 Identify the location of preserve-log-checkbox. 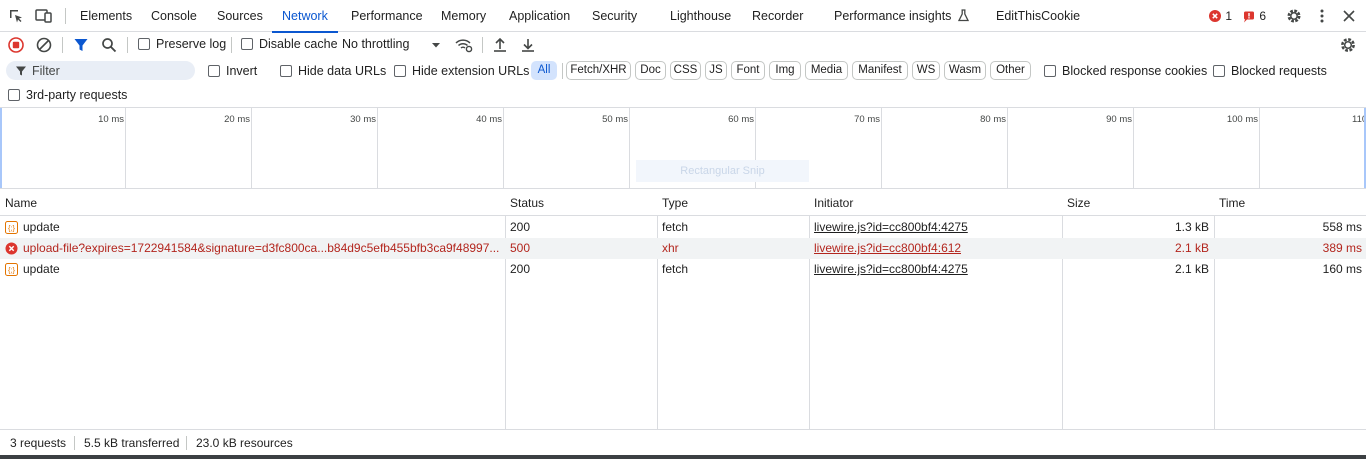
(144, 44).